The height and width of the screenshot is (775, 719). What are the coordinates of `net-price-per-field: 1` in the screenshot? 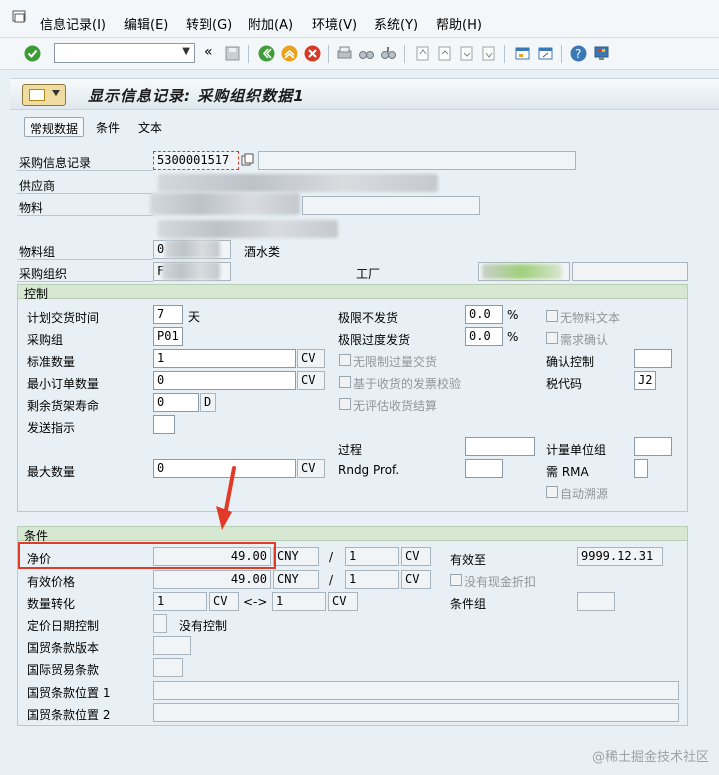 It's located at (372, 556).